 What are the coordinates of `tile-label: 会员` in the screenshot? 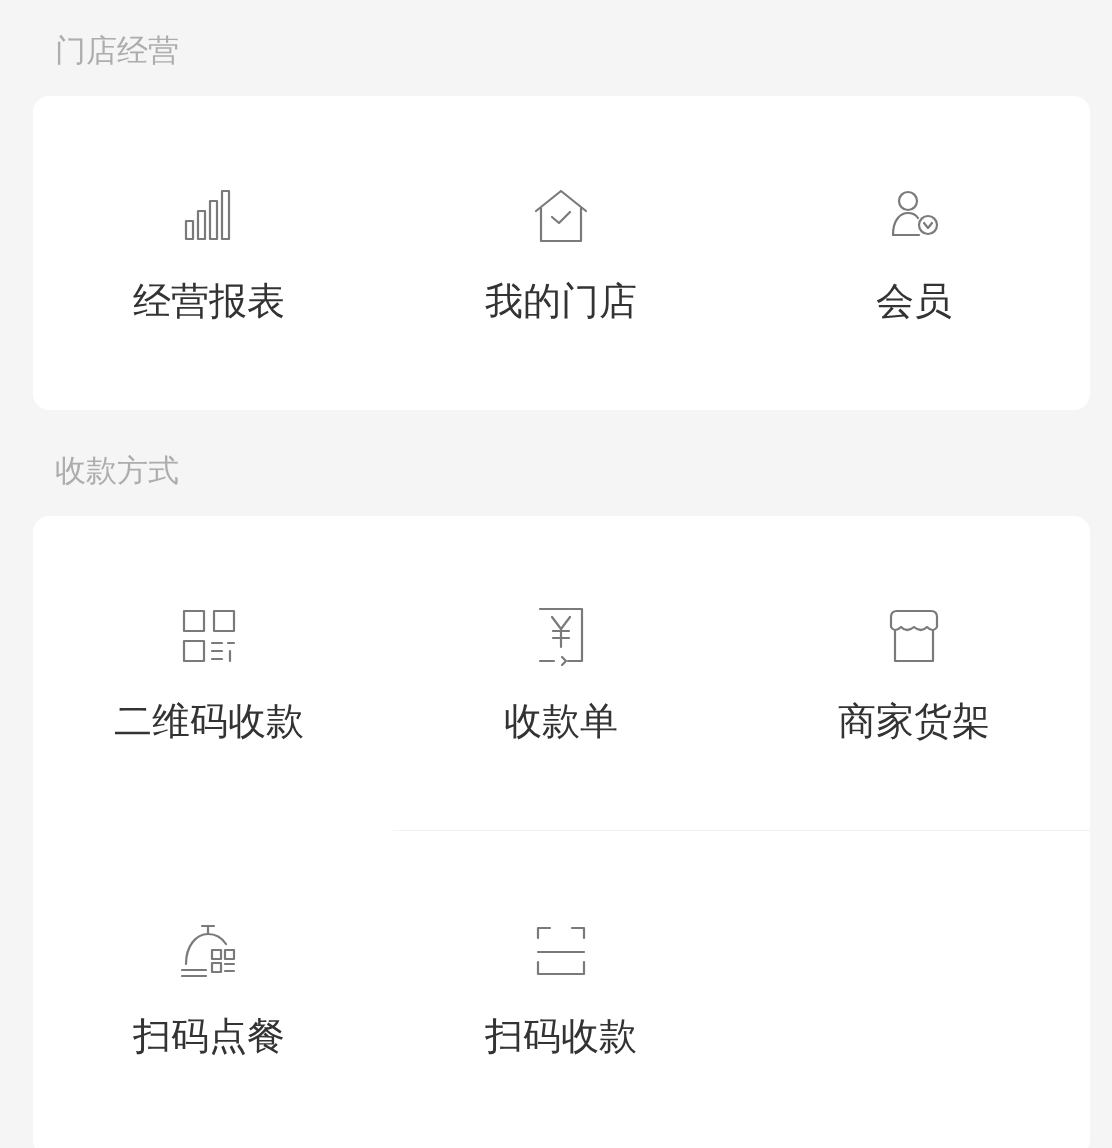 It's located at (913, 301).